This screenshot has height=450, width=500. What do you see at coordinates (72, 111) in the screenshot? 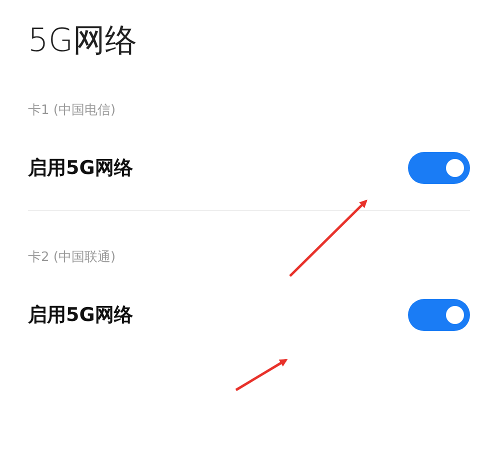
I see `section-label: 卡1 (中国电信)` at bounding box center [72, 111].